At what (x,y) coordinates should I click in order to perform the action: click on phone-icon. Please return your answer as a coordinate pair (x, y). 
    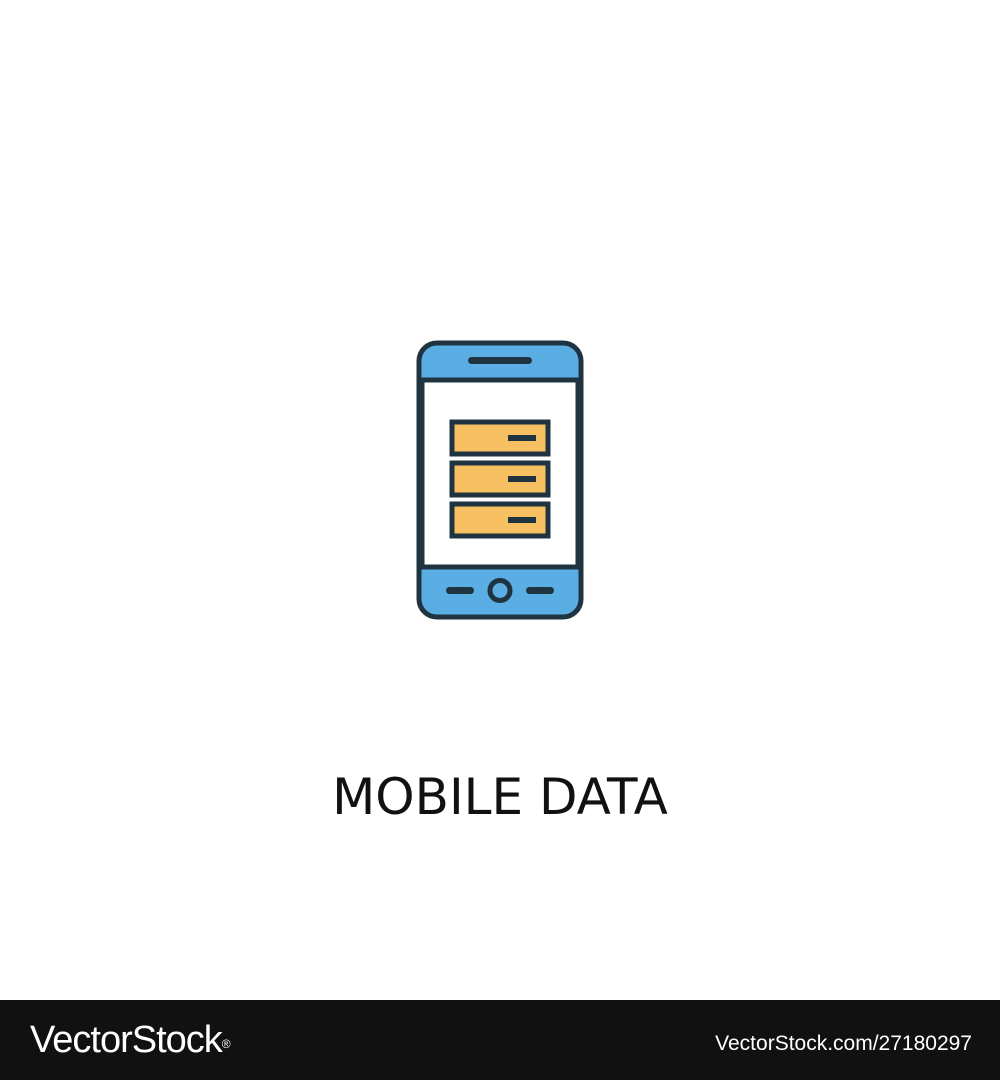
    Looking at the image, I should click on (500, 480).